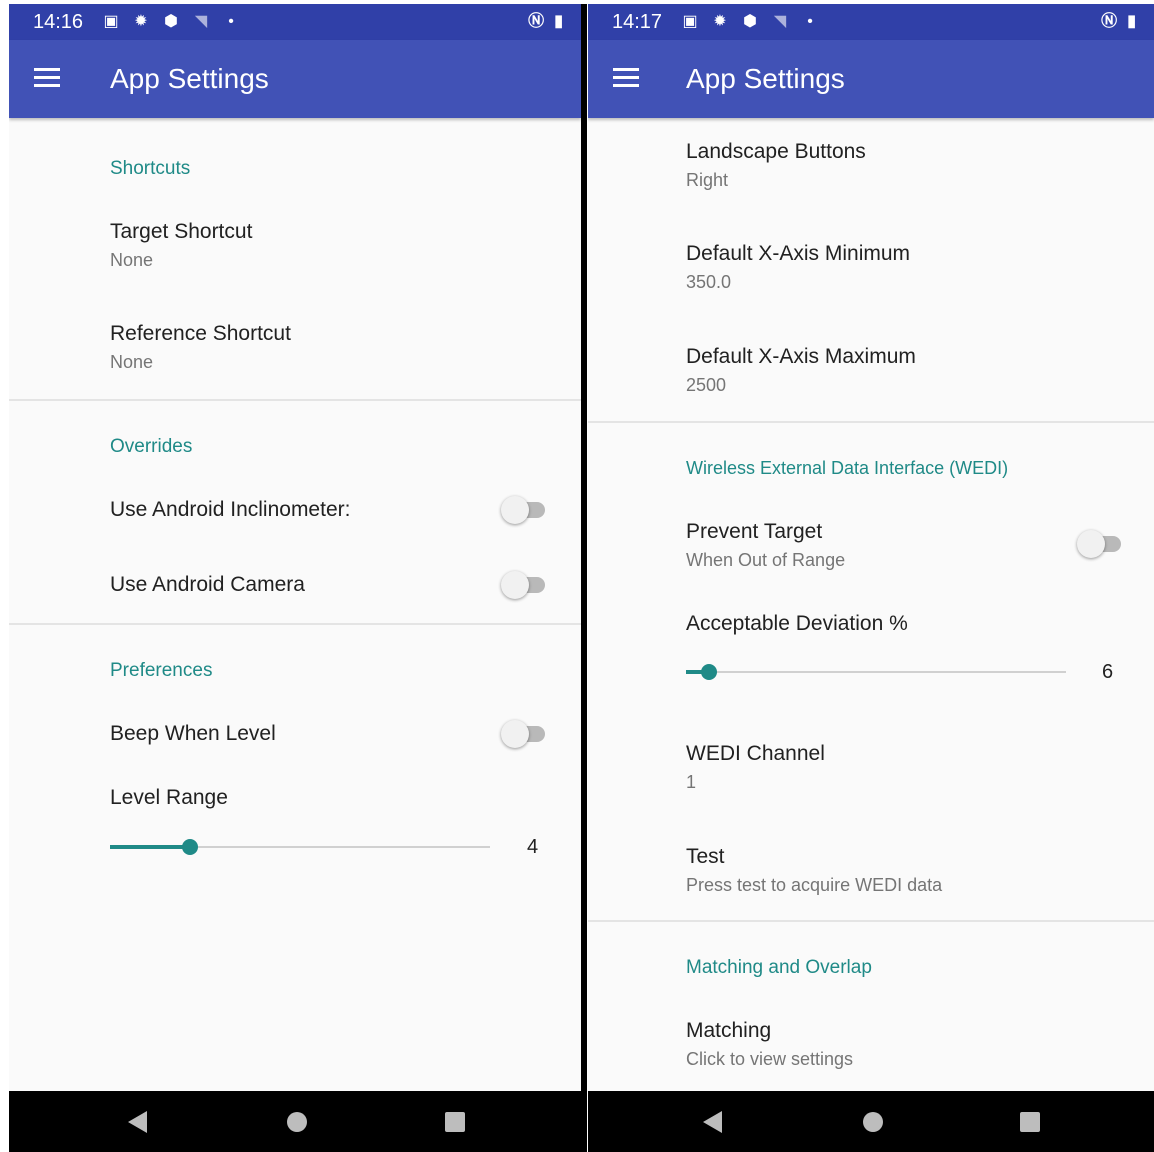 Image resolution: width=1154 pixels, height=1152 pixels. What do you see at coordinates (181, 231) in the screenshot?
I see `pref-title: Target Shortcut` at bounding box center [181, 231].